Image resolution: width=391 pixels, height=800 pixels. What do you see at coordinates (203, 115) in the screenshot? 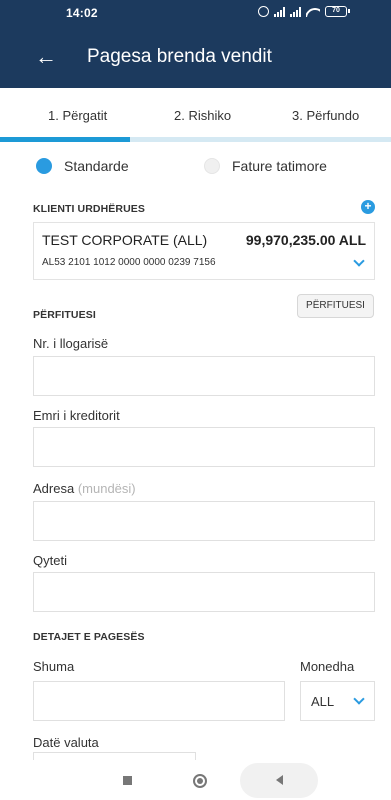
I see `step-review: 2. Rishiko` at bounding box center [203, 115].